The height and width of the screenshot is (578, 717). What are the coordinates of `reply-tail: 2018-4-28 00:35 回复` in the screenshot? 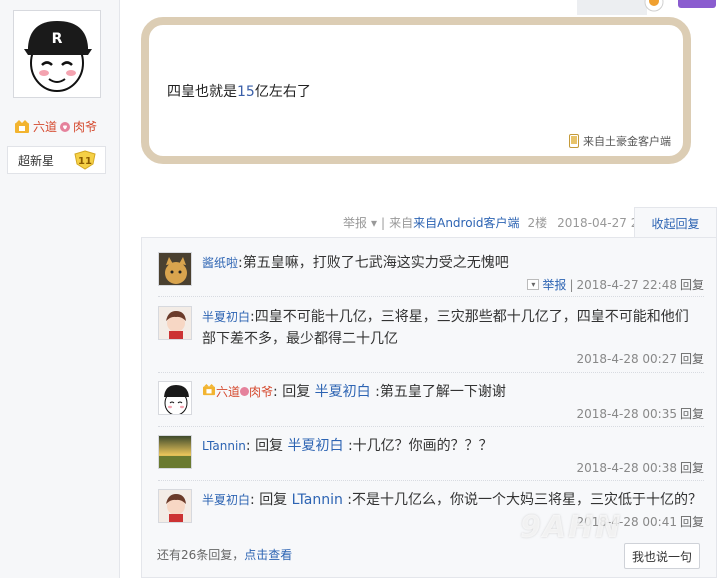 It's located at (640, 413).